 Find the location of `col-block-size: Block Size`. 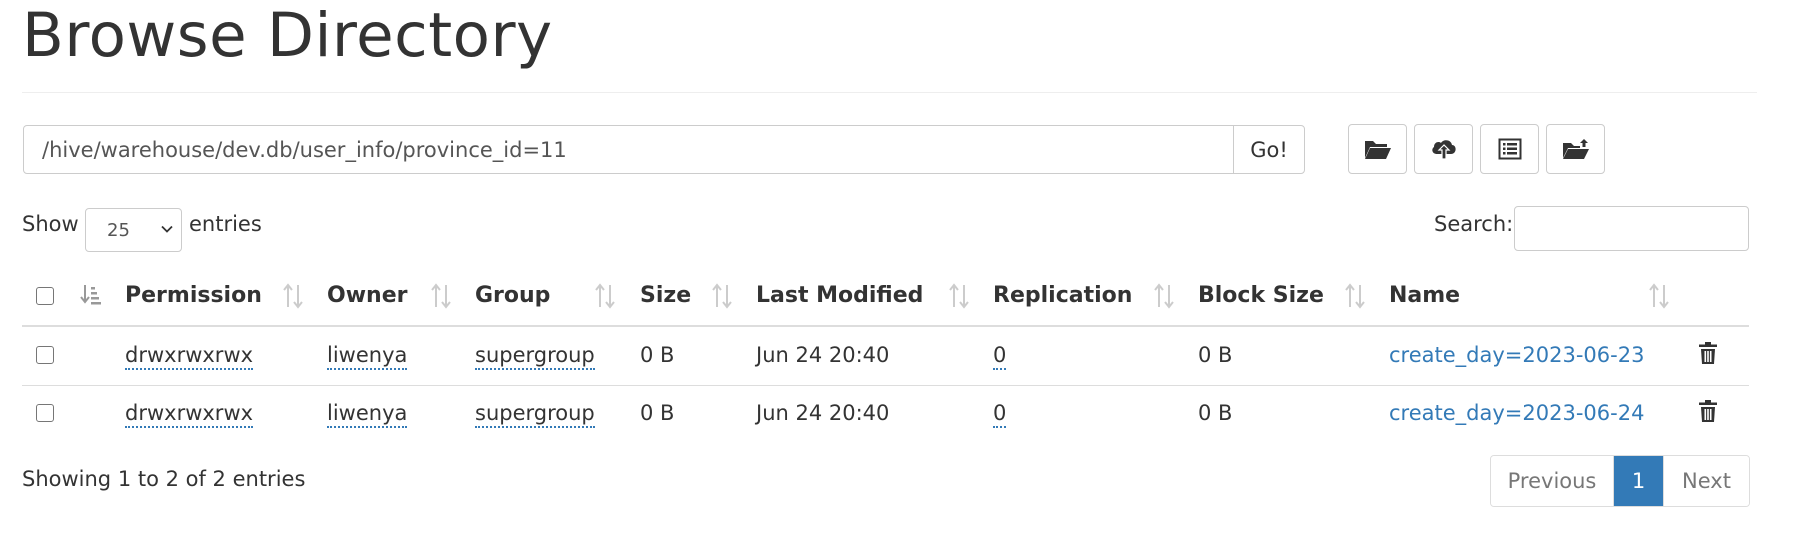

col-block-size: Block Size is located at coordinates (1261, 295).